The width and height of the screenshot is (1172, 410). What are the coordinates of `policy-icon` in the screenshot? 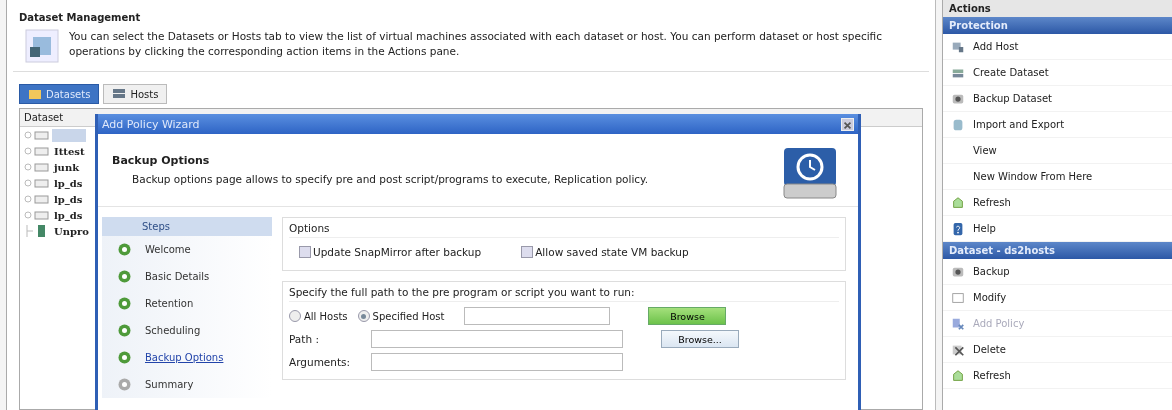 It's located at (958, 323).